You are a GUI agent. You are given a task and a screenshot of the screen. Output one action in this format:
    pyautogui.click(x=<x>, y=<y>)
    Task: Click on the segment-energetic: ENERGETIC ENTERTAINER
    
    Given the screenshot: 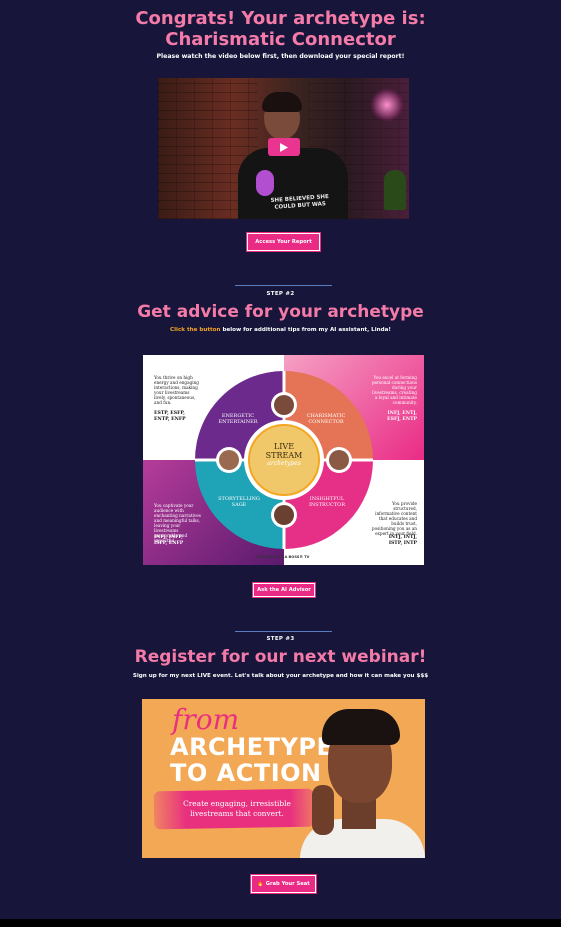 What is the action you would take?
    pyautogui.click(x=238, y=419)
    